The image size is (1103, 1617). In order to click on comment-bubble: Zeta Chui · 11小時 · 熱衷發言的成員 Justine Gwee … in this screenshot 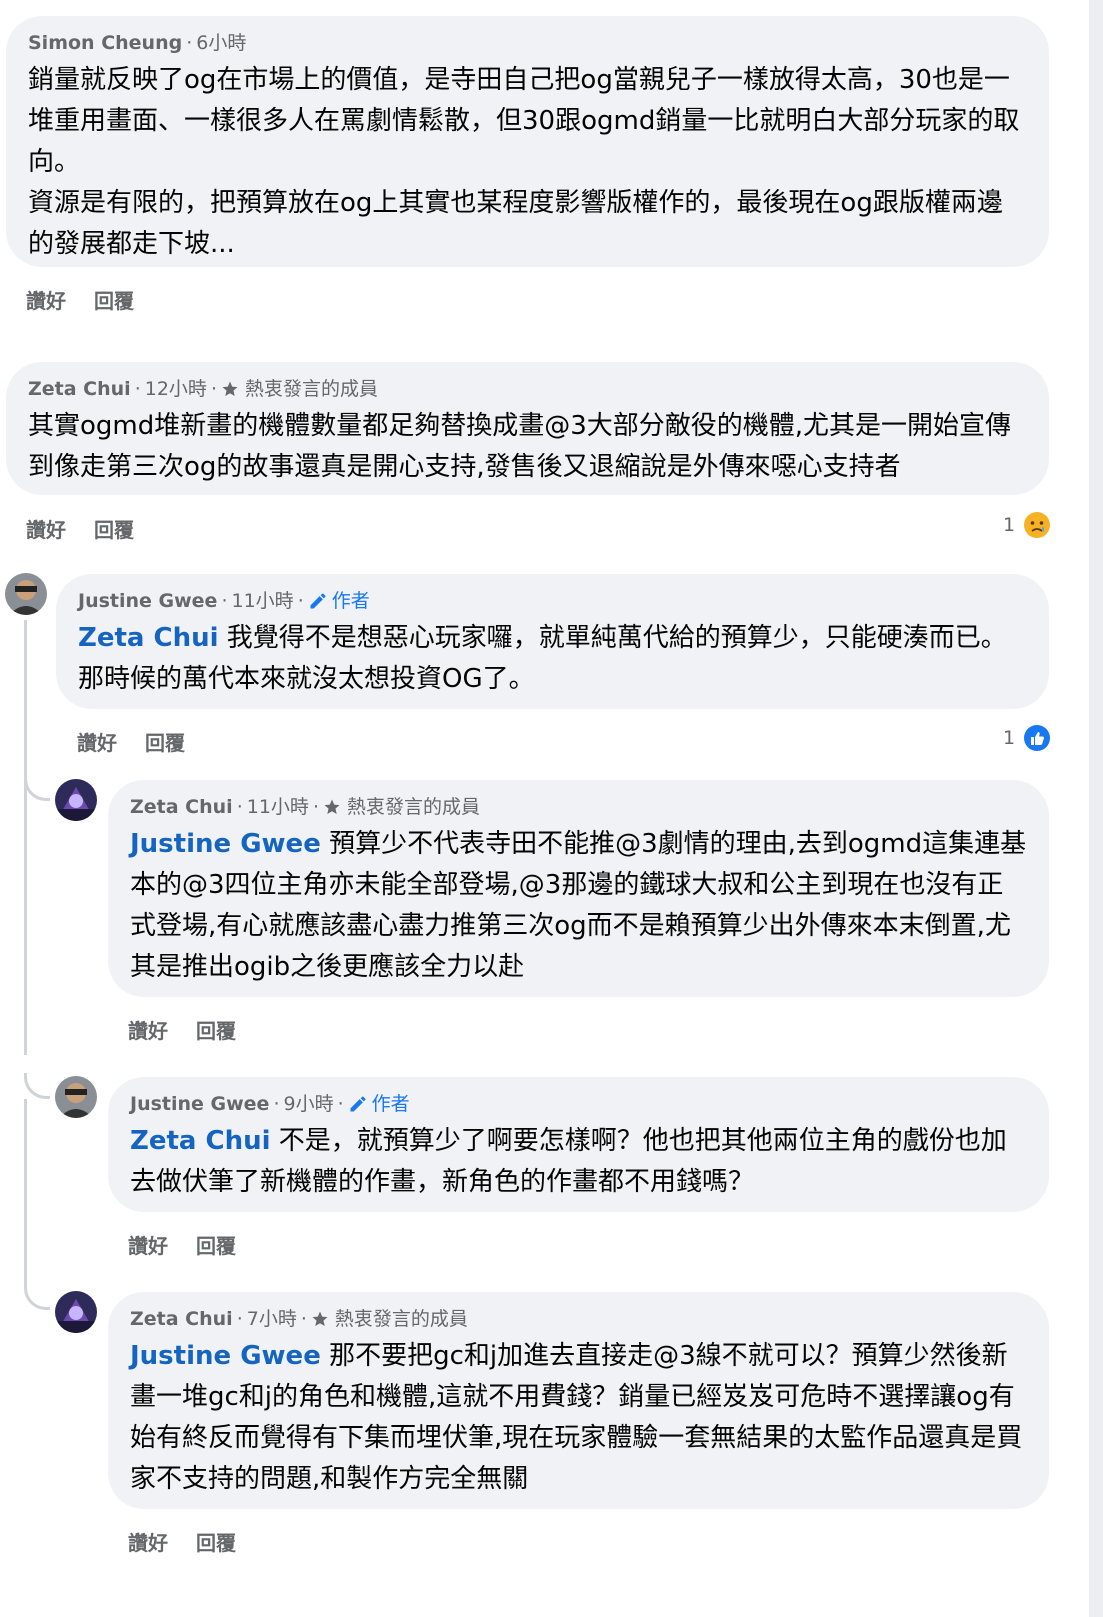, I will do `click(578, 888)`.